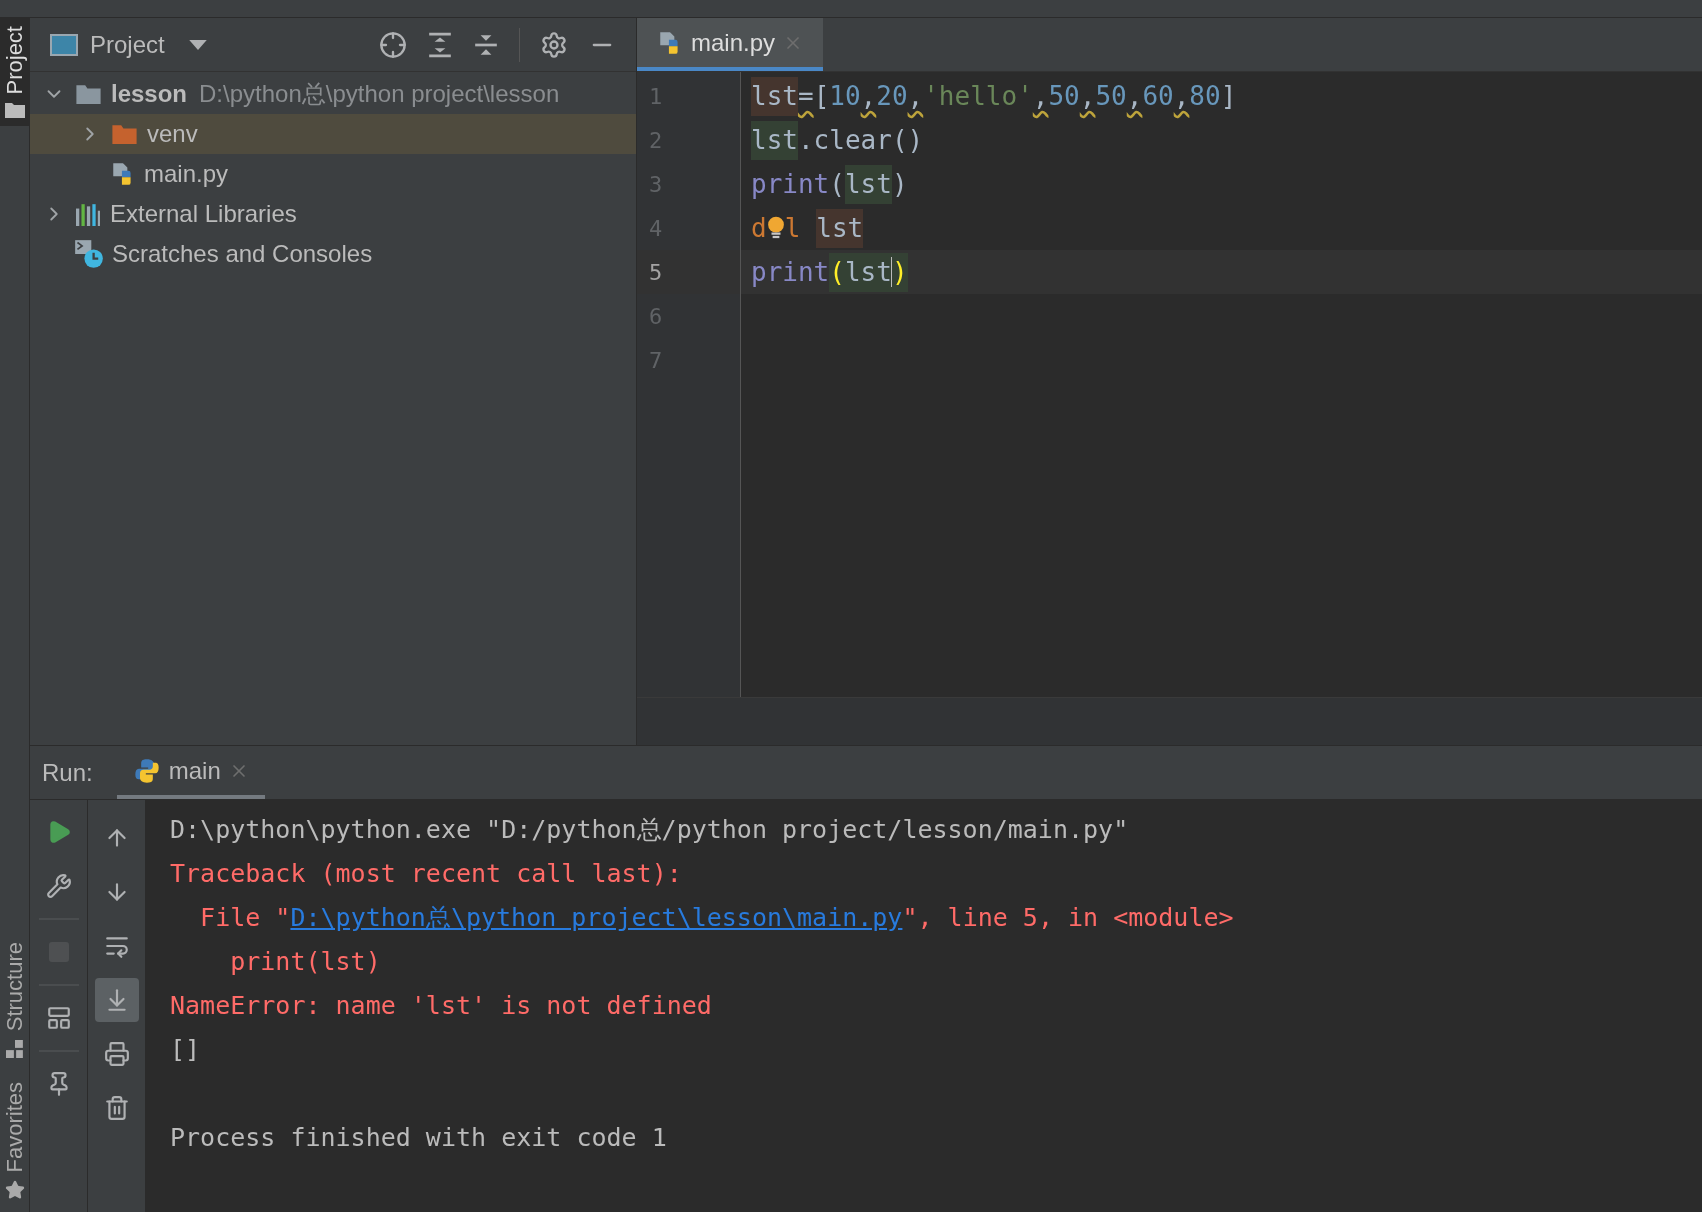 This screenshot has height=1212, width=1702. Describe the element at coordinates (978, 96) in the screenshot. I see `code-token: 'hello'` at that location.